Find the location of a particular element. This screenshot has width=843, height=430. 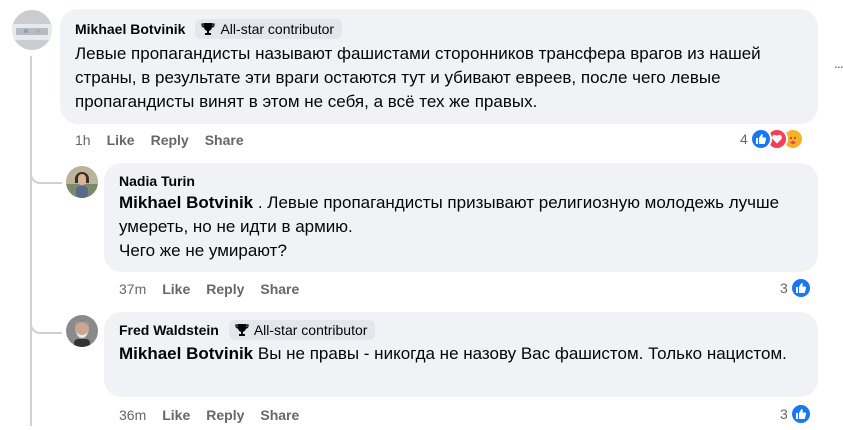

comment-text-line: Чего же не умирают? is located at coordinates (203, 250).